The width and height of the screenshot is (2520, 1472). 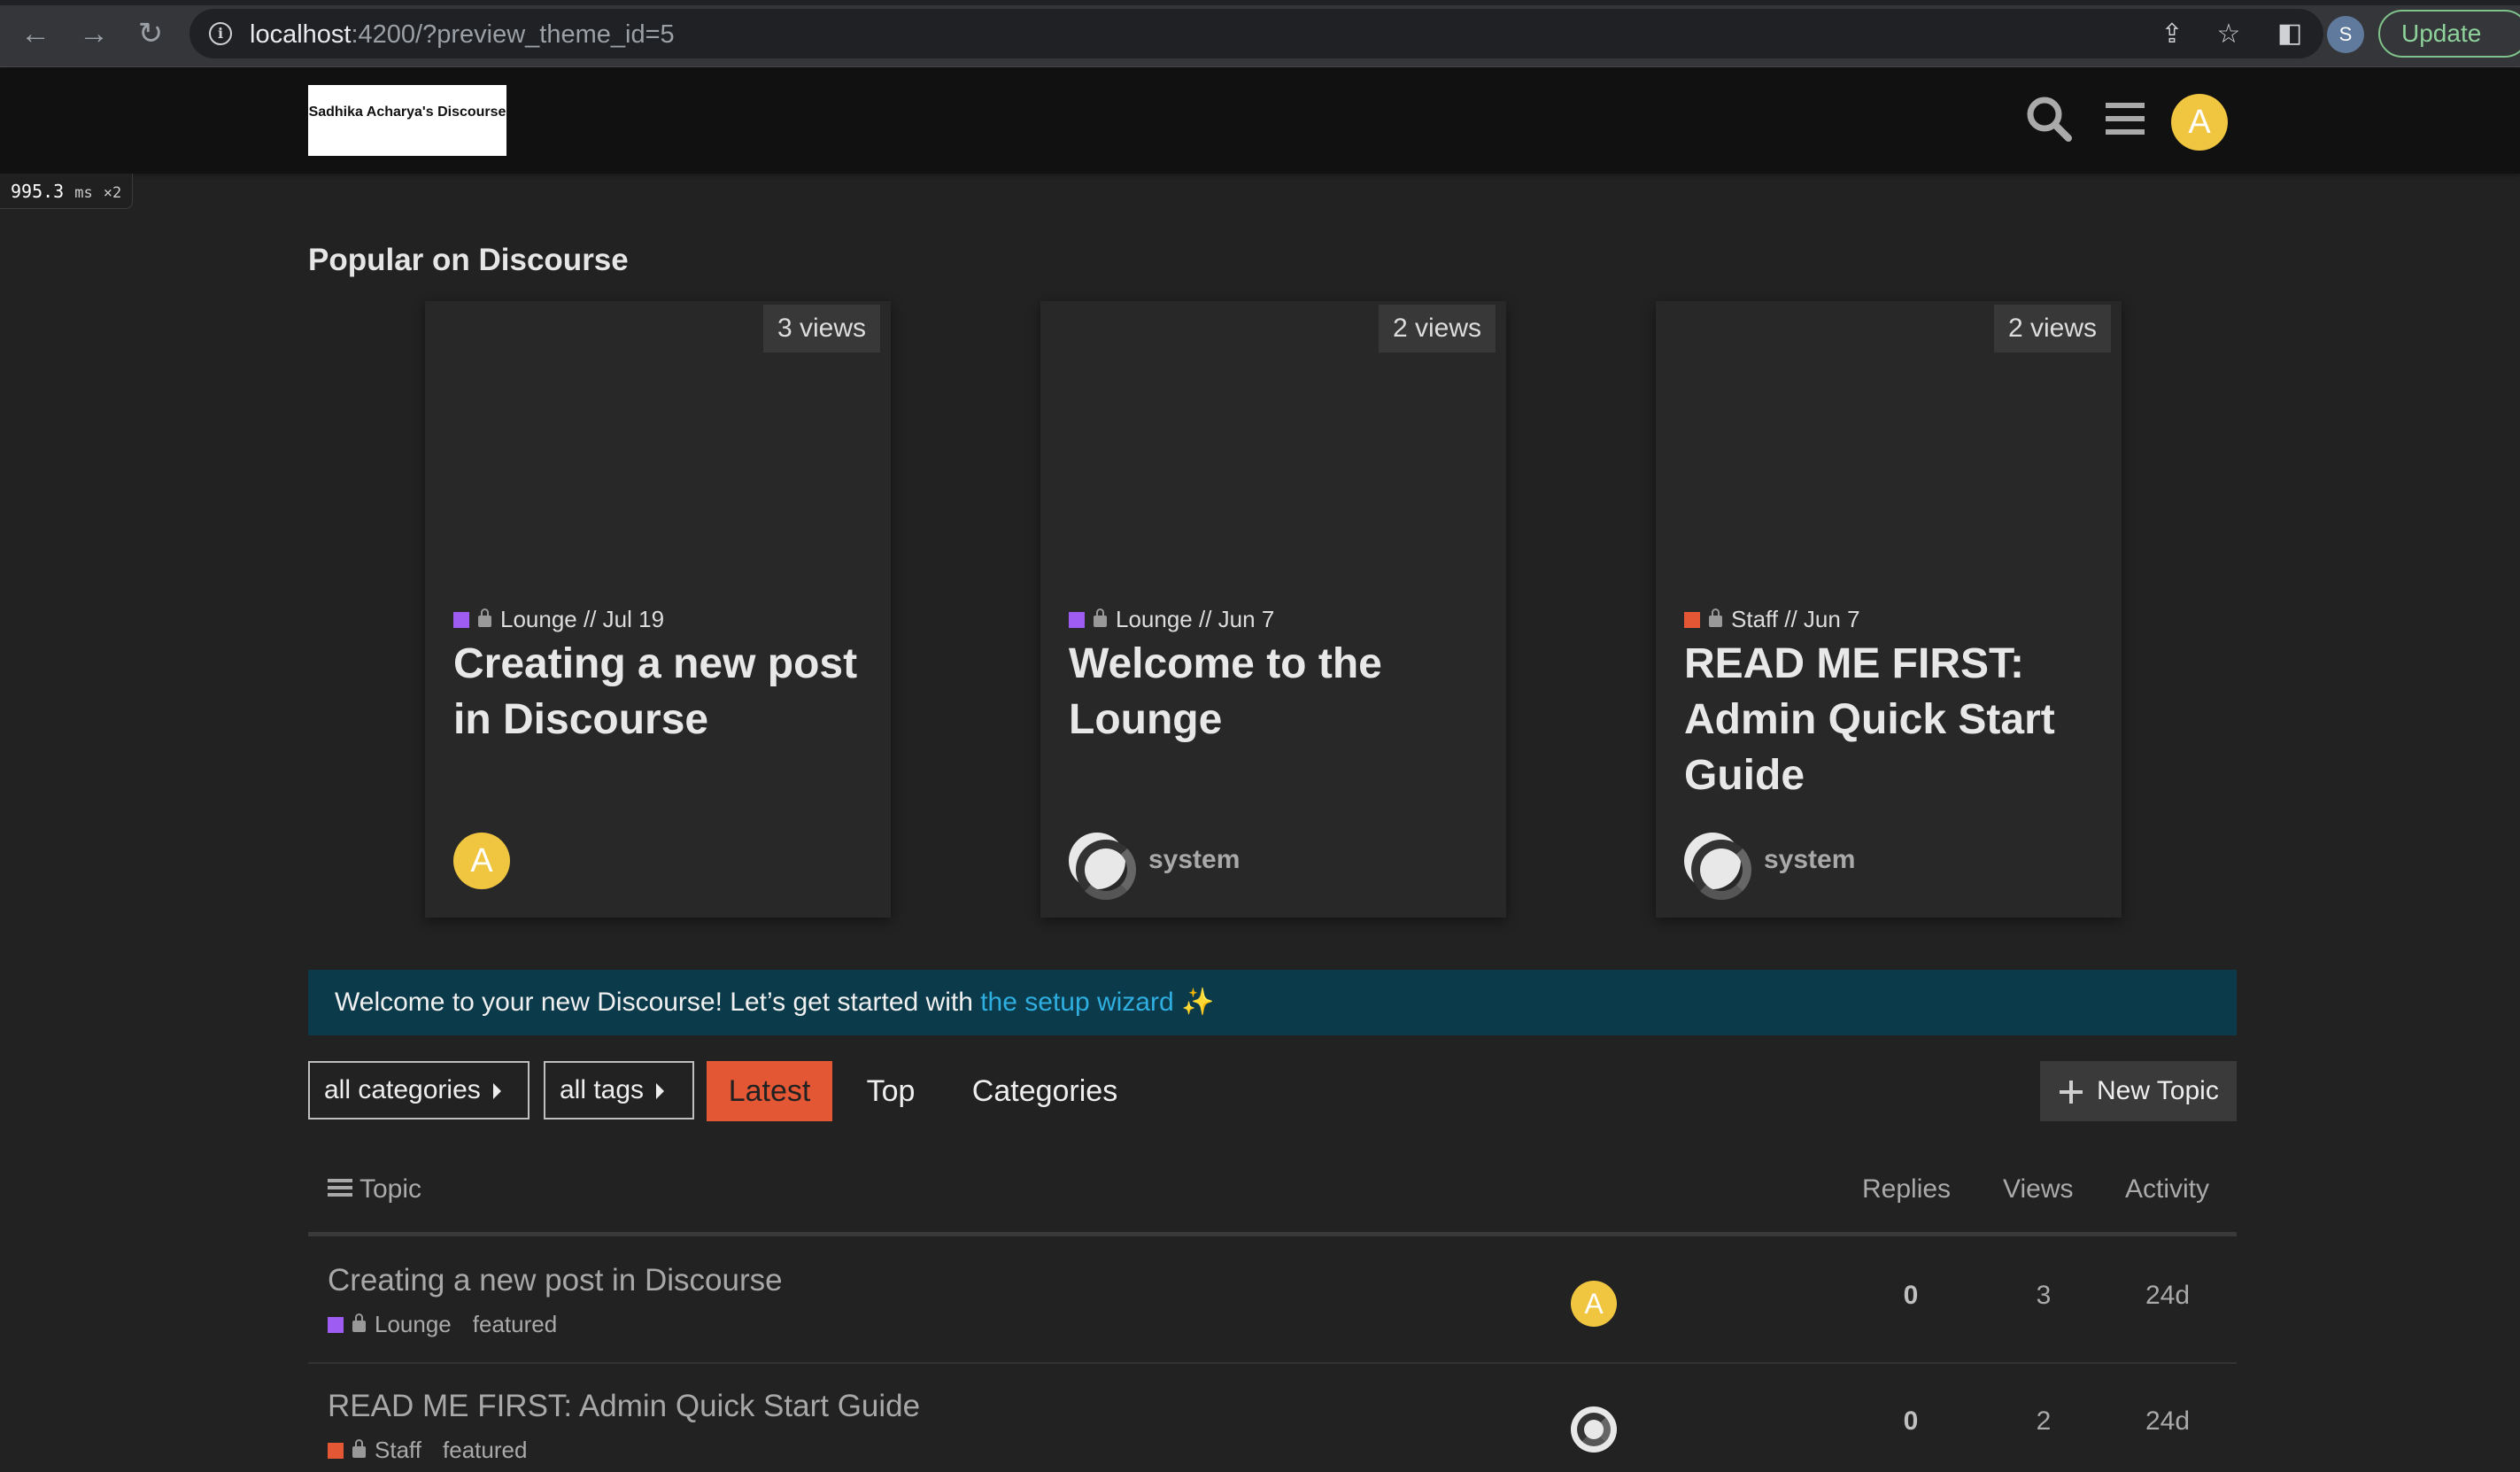 I want to click on tab-categories: Categories, so click(x=1044, y=1091).